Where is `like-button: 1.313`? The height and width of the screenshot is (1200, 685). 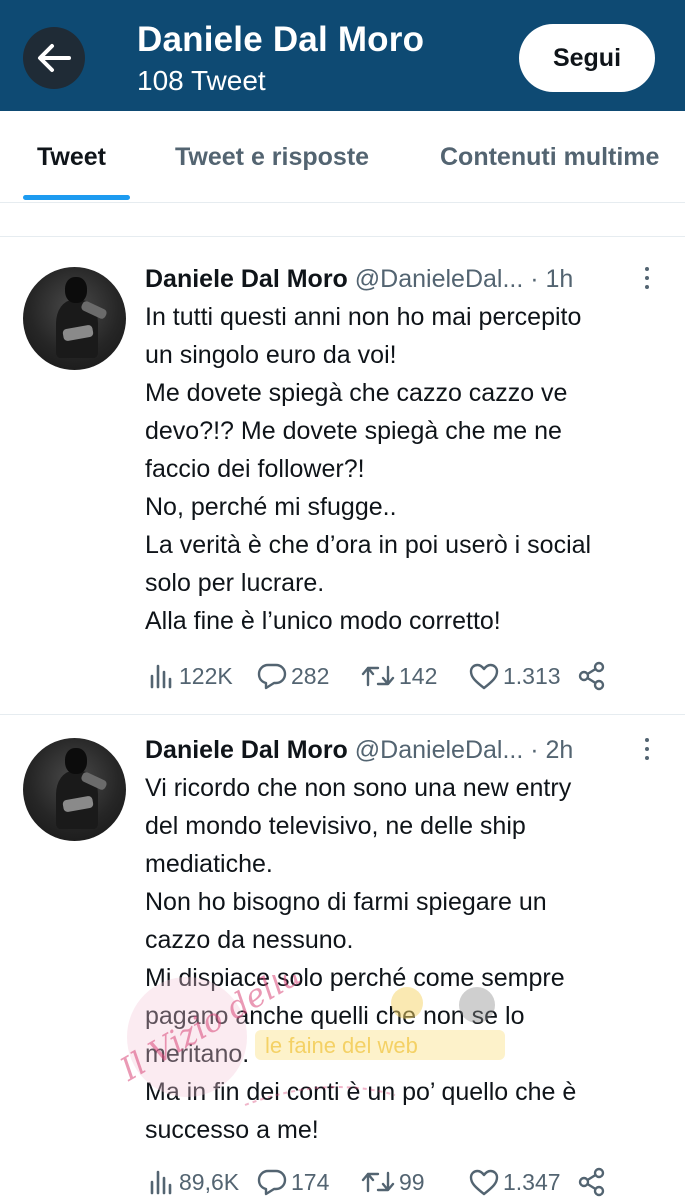 like-button: 1.313 is located at coordinates (515, 676).